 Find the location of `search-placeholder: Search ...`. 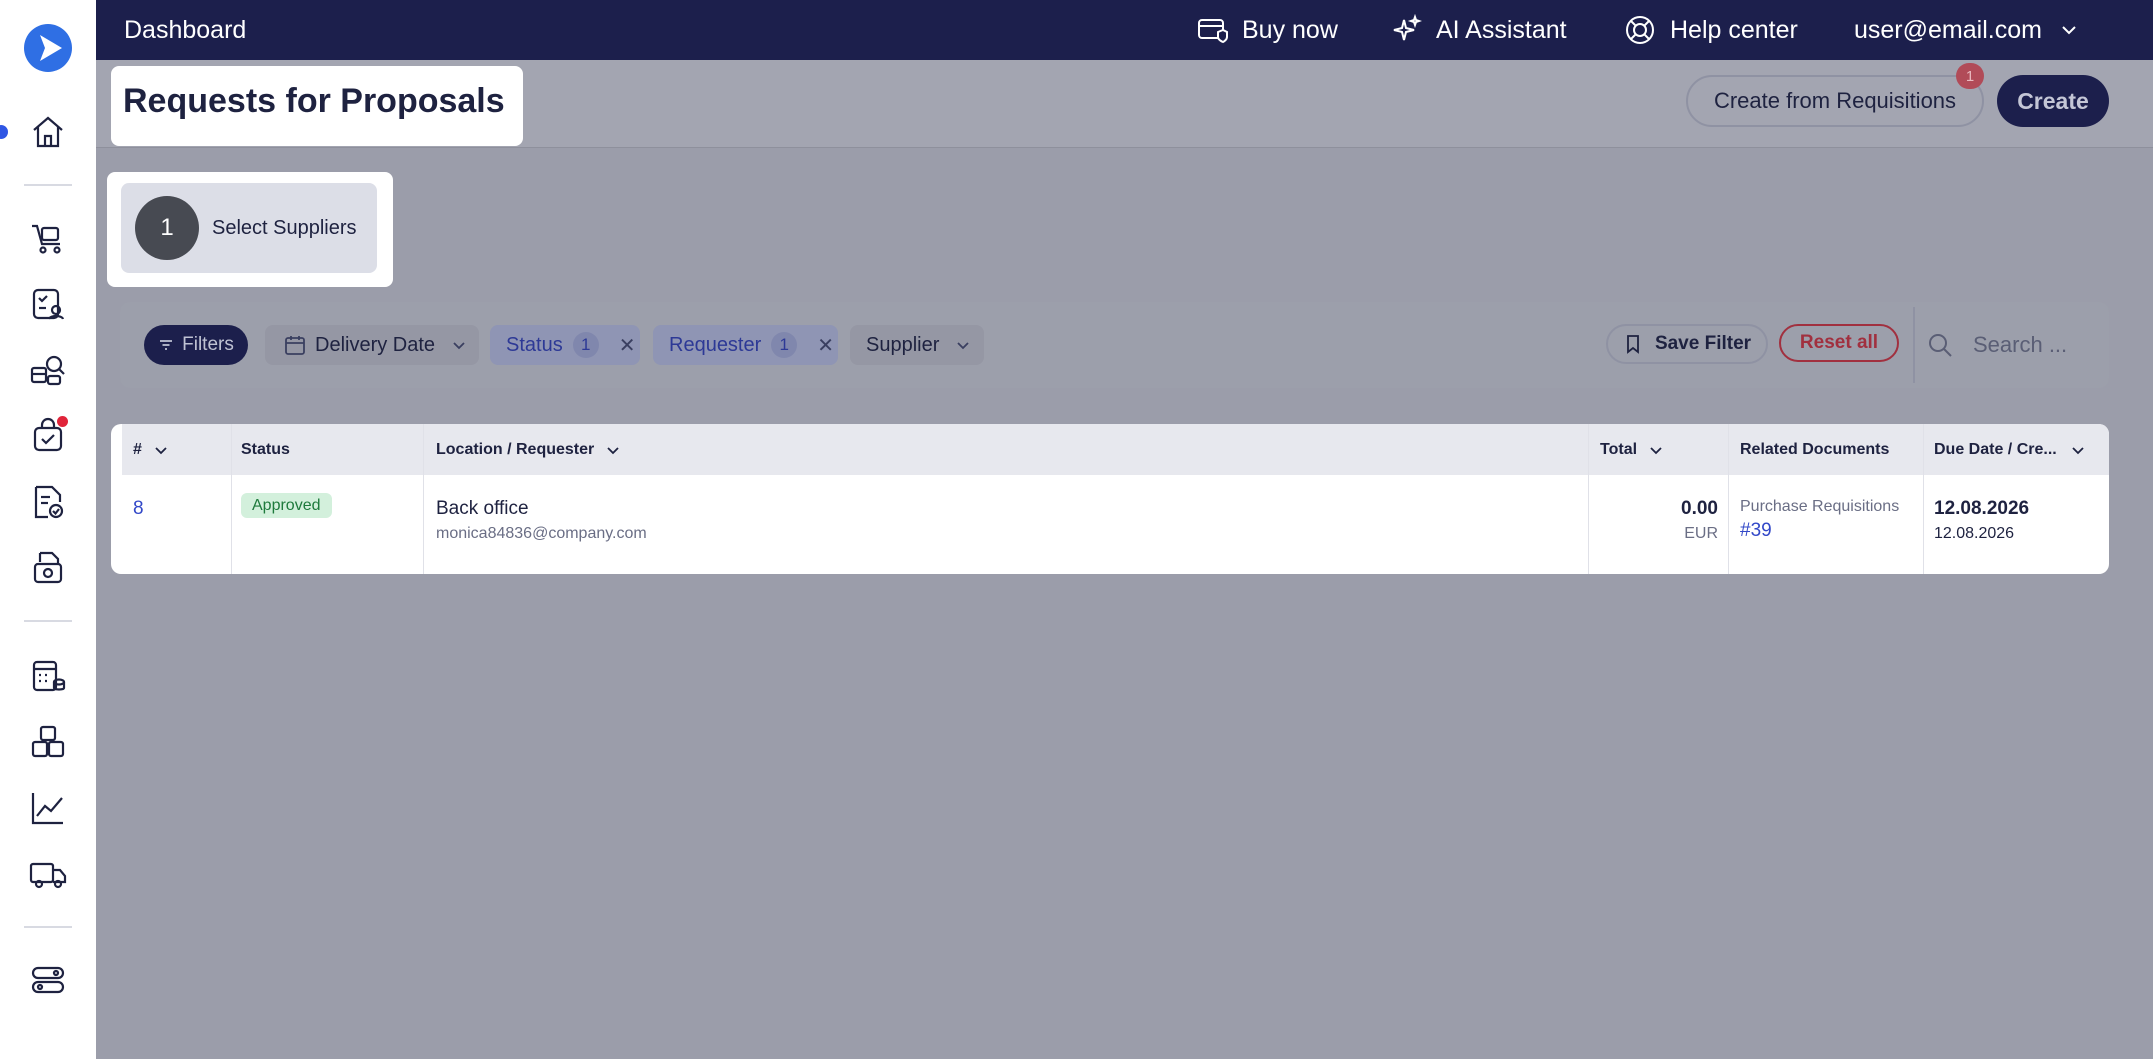

search-placeholder: Search ... is located at coordinates (2020, 344).